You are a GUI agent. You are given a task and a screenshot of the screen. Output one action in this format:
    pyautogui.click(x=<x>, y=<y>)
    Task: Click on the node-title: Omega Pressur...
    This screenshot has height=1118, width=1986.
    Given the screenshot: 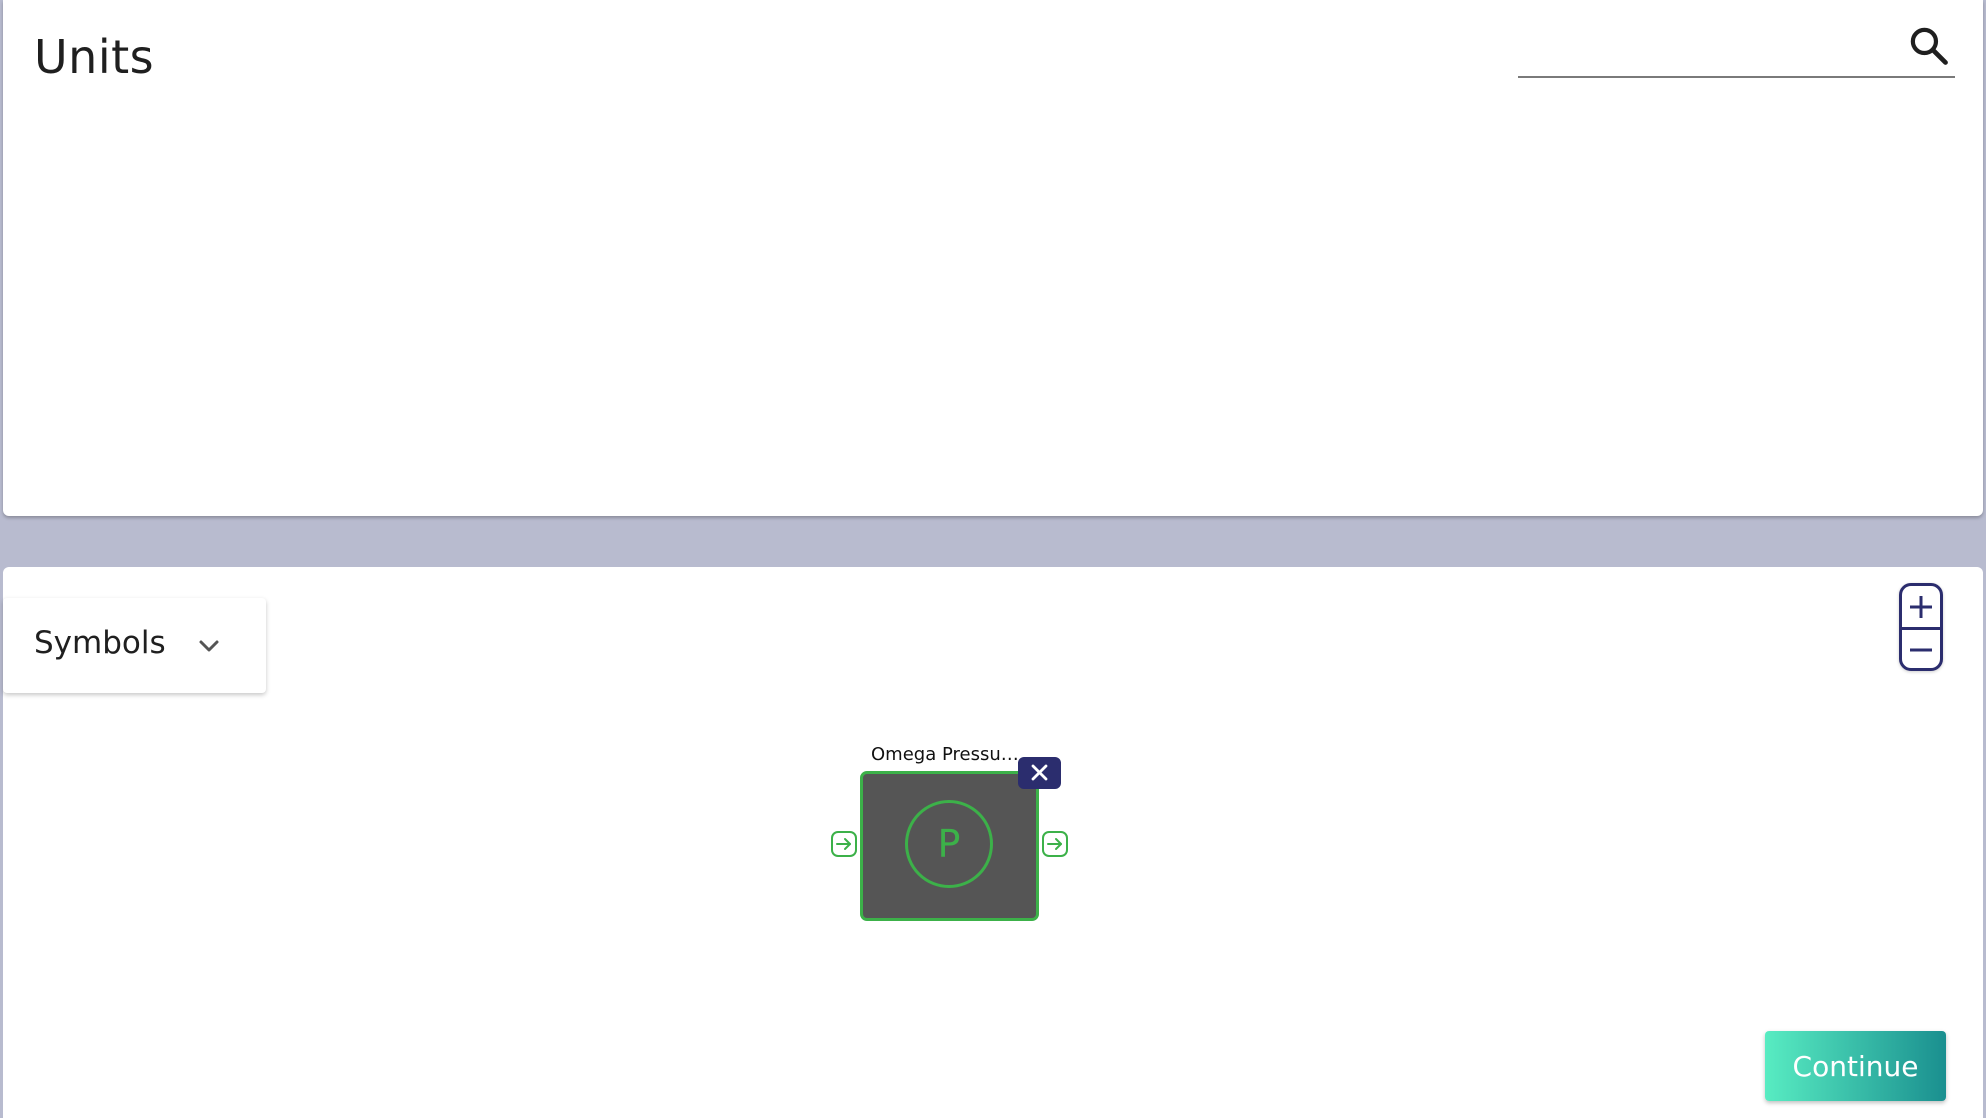 What is the action you would take?
    pyautogui.click(x=945, y=754)
    